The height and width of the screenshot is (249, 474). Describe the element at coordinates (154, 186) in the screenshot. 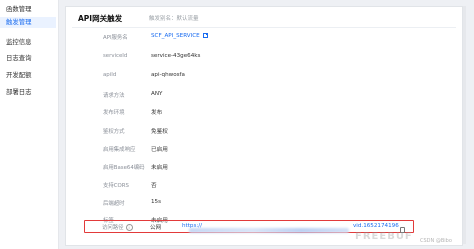

I see `cors-value: 否` at that location.